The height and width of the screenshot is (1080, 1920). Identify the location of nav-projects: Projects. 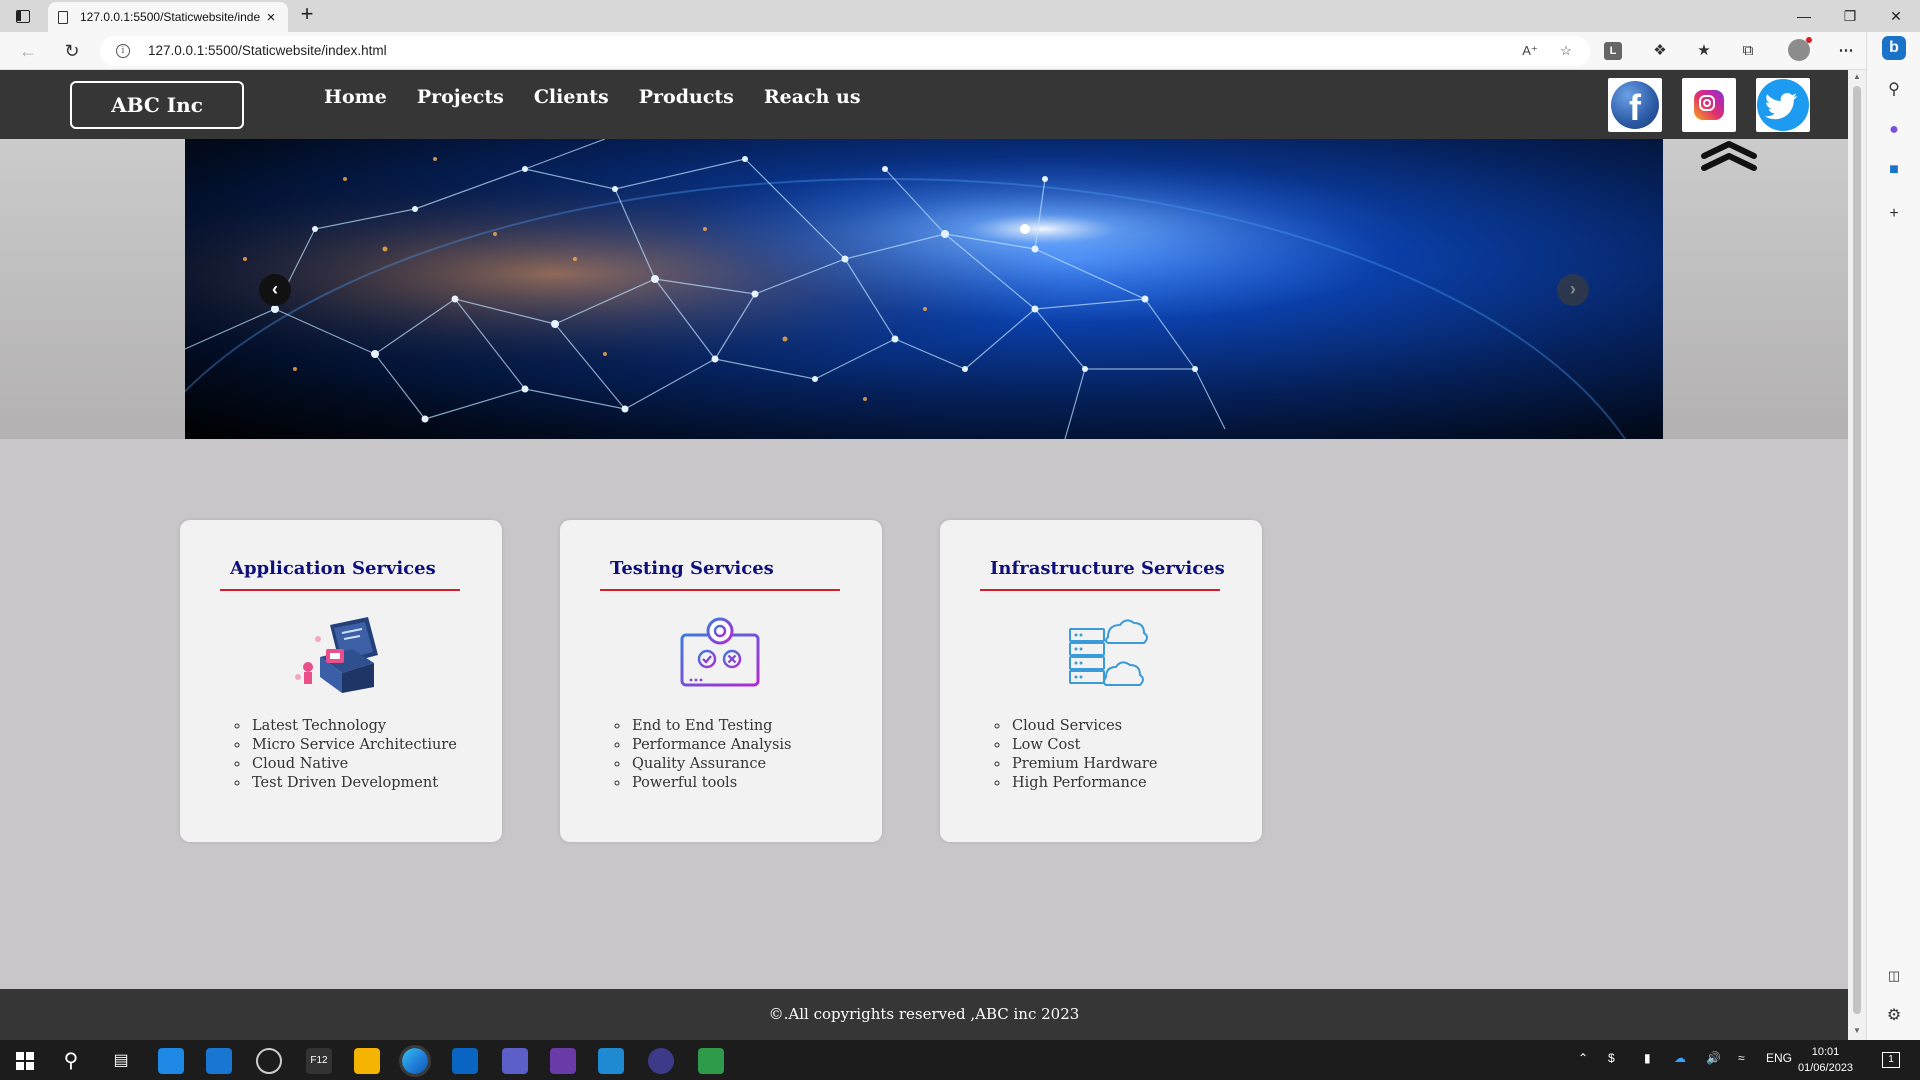
(460, 97).